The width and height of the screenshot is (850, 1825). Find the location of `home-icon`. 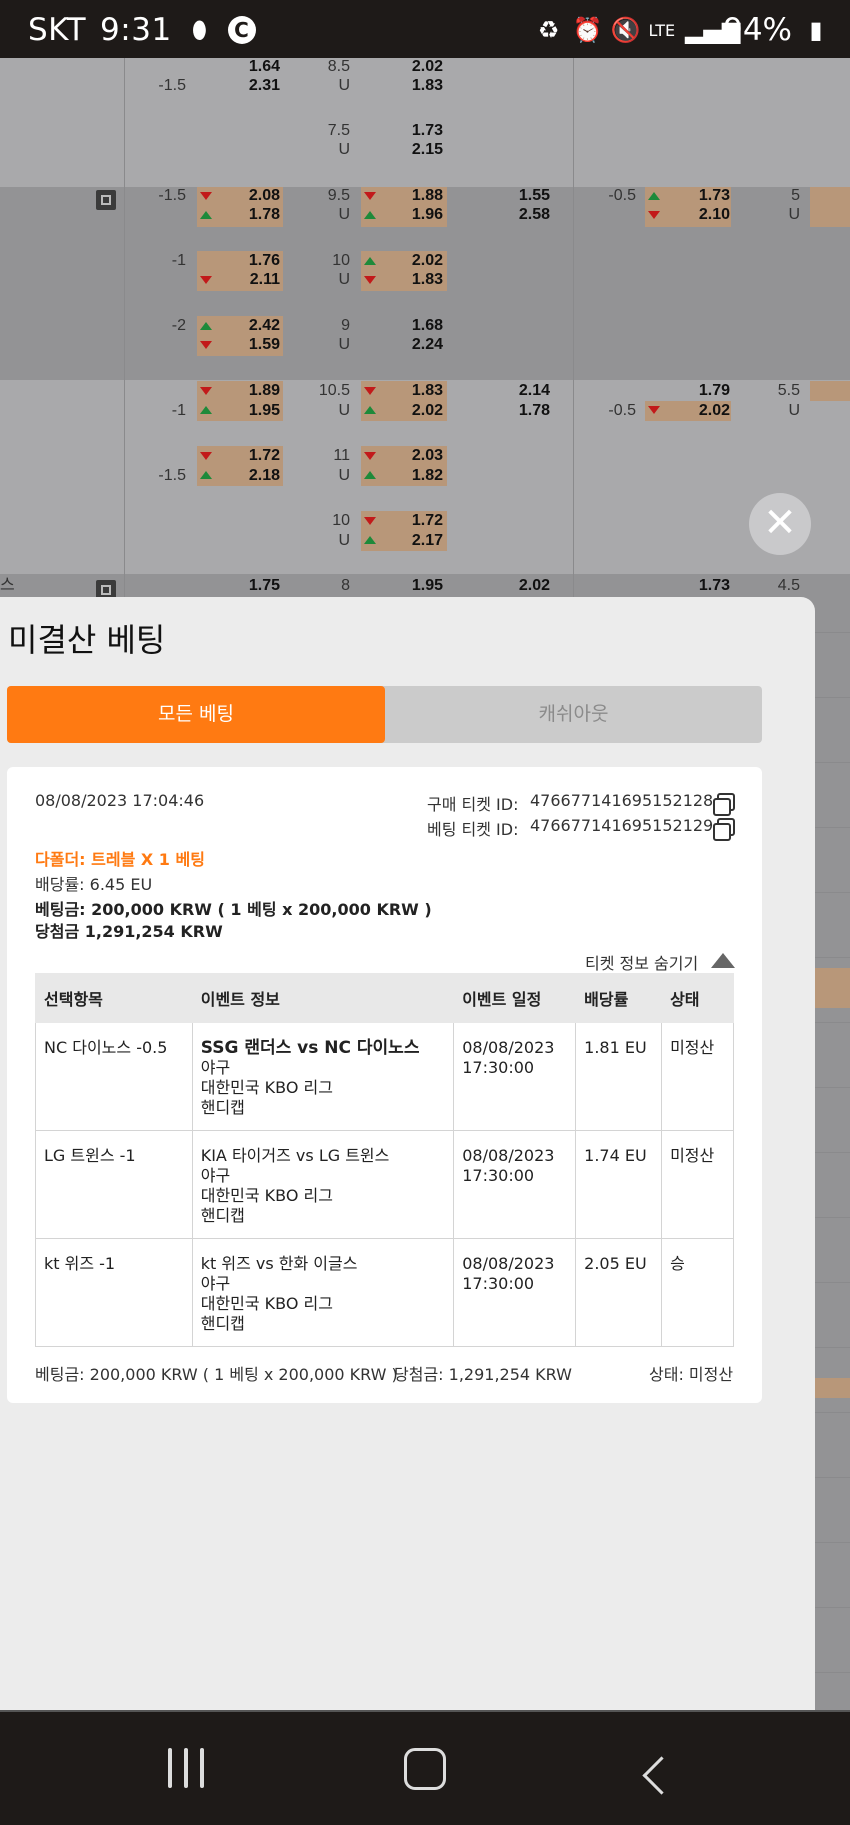

home-icon is located at coordinates (425, 1769).